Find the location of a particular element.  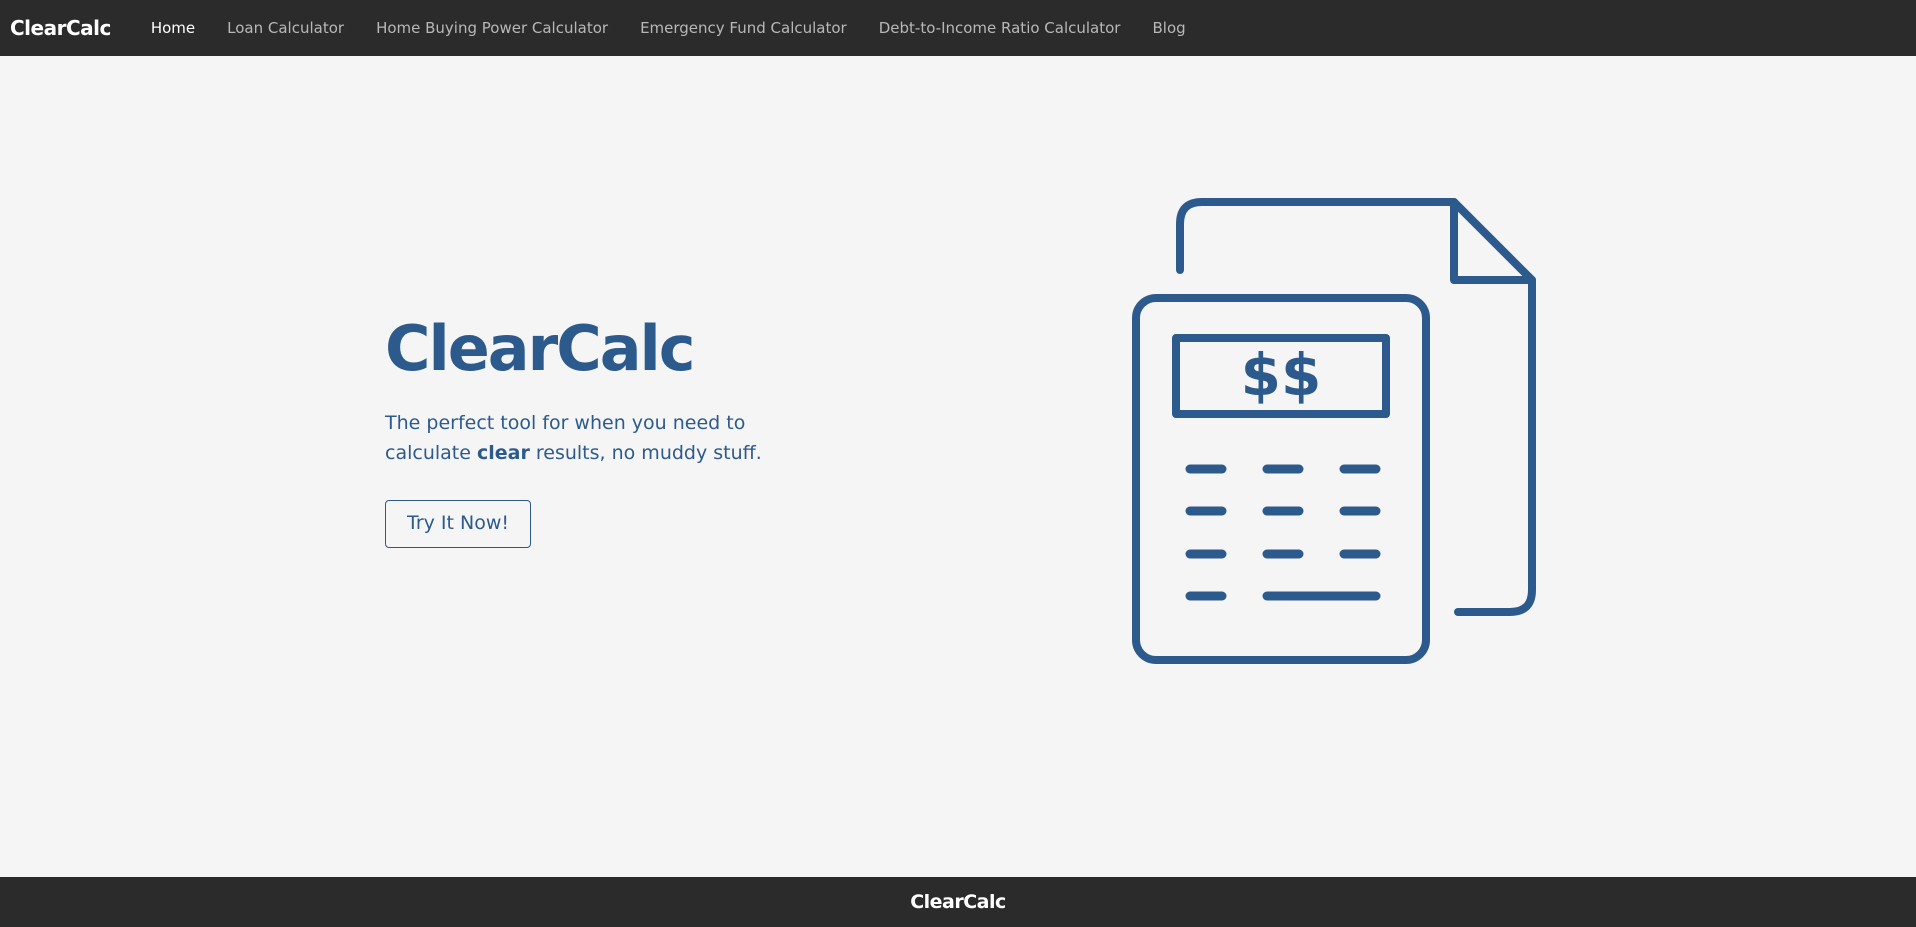

tagline-text-end: results, no muddy stuff. is located at coordinates (645, 453).